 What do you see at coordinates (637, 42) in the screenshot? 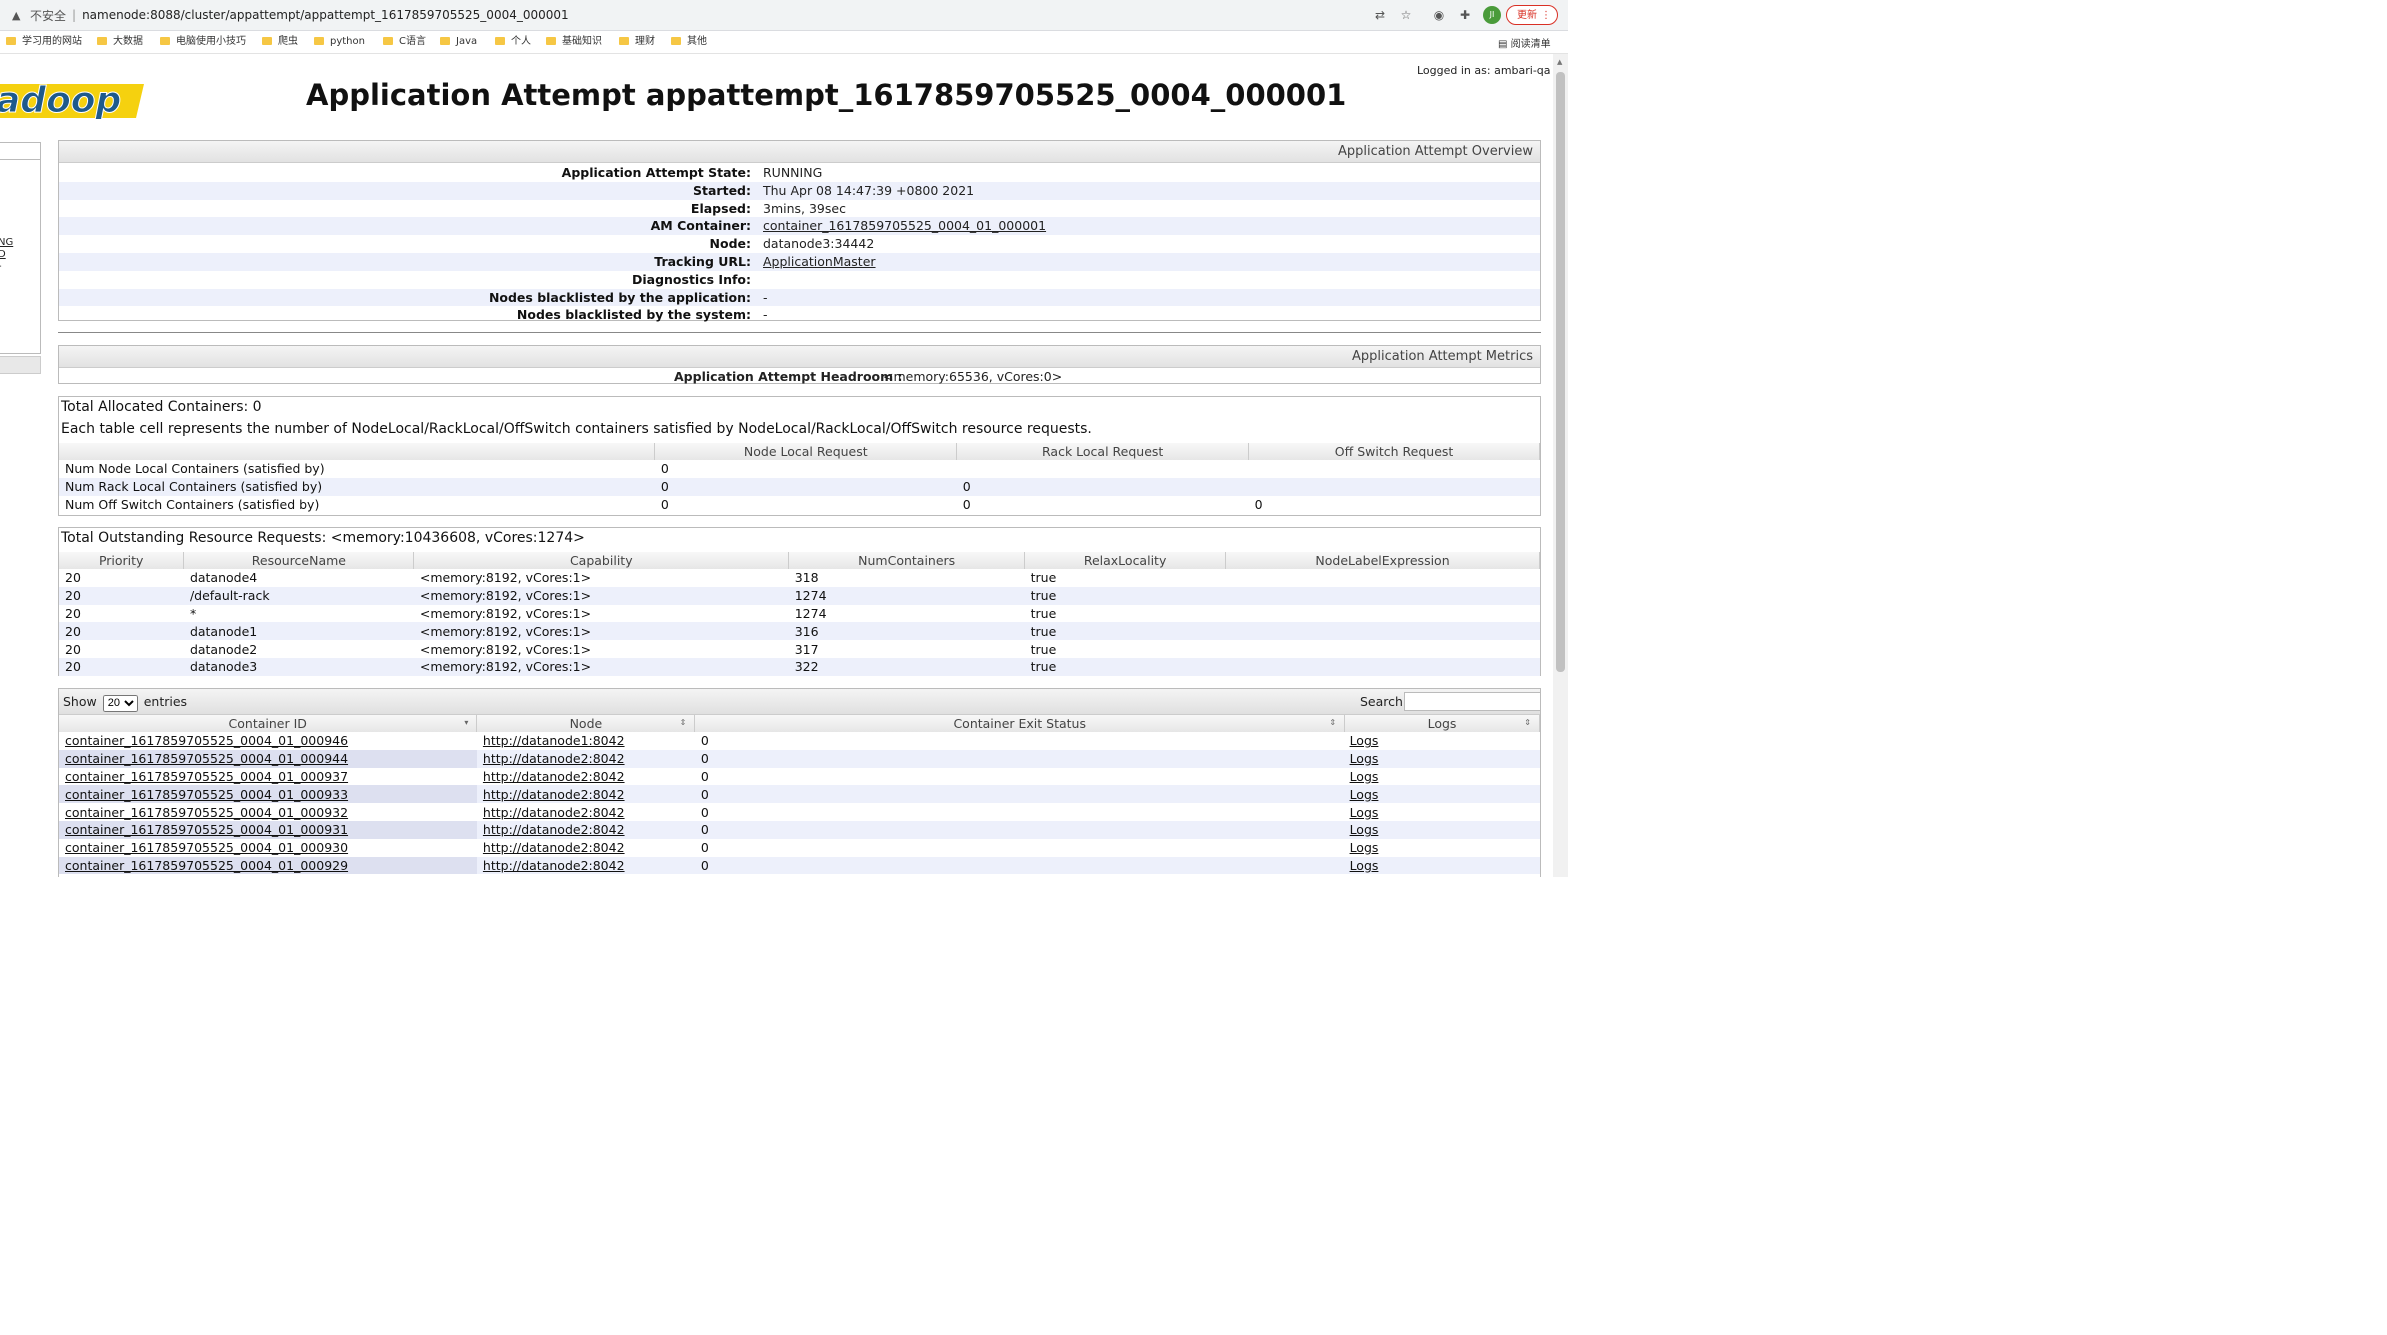
I see `bookmark-item: 理财` at bounding box center [637, 42].